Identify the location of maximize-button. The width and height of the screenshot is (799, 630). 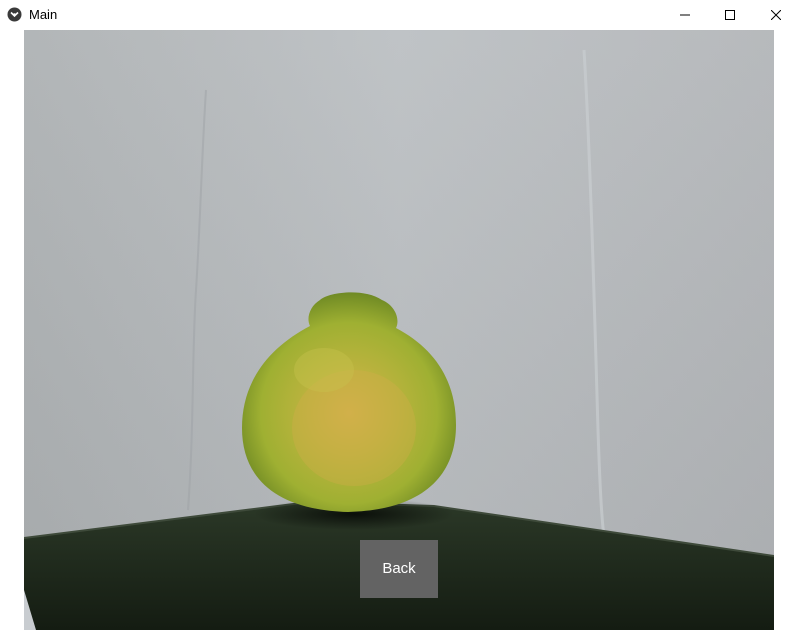
(730, 15).